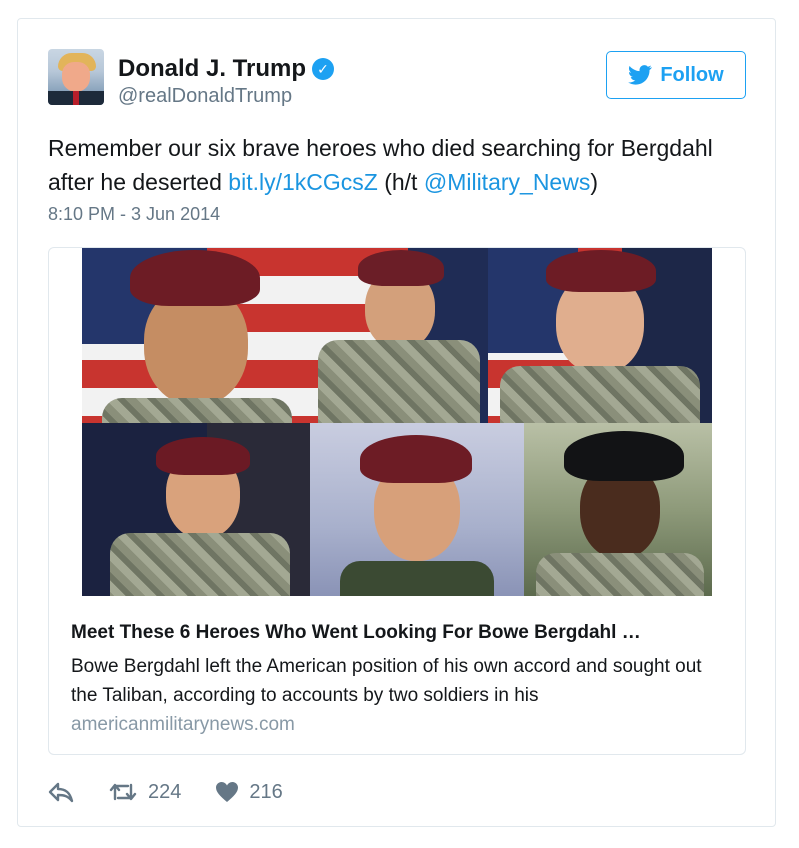  Describe the element at coordinates (183, 724) in the screenshot. I see `card-domain: americanmilitarynews.com` at that location.